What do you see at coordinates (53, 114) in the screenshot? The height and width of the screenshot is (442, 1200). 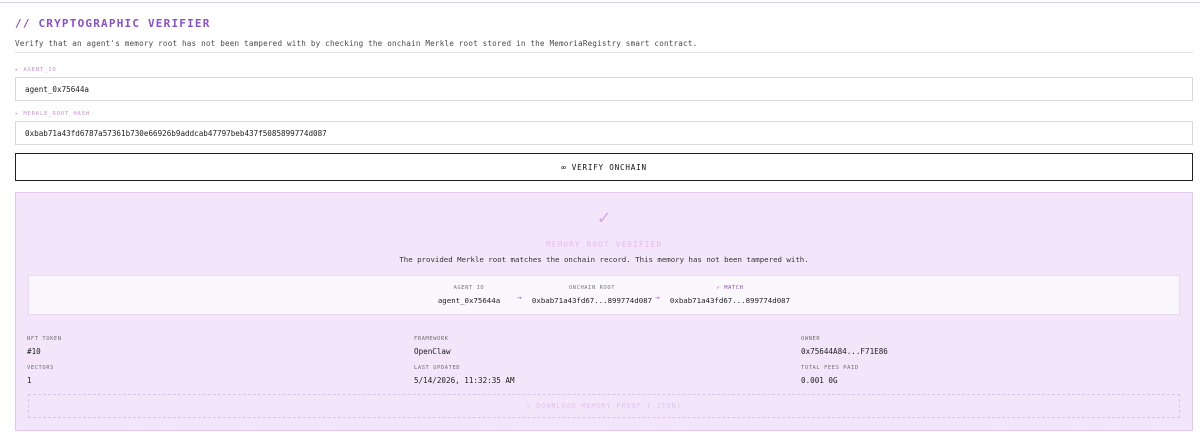 I see `merkle-root-label: ▸ MERKLE_ROOT_HASH` at bounding box center [53, 114].